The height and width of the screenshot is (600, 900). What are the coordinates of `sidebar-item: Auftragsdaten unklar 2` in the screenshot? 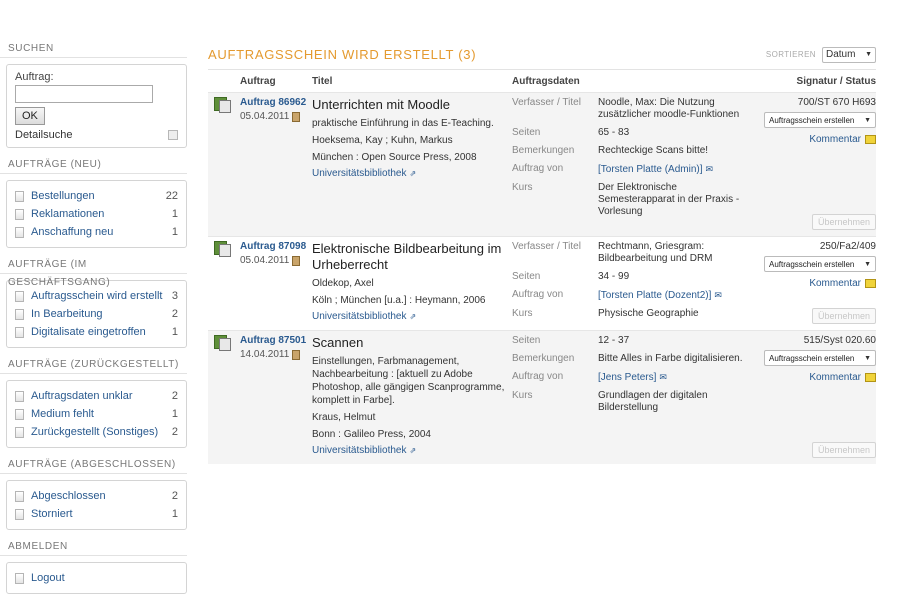 It's located at (96, 396).